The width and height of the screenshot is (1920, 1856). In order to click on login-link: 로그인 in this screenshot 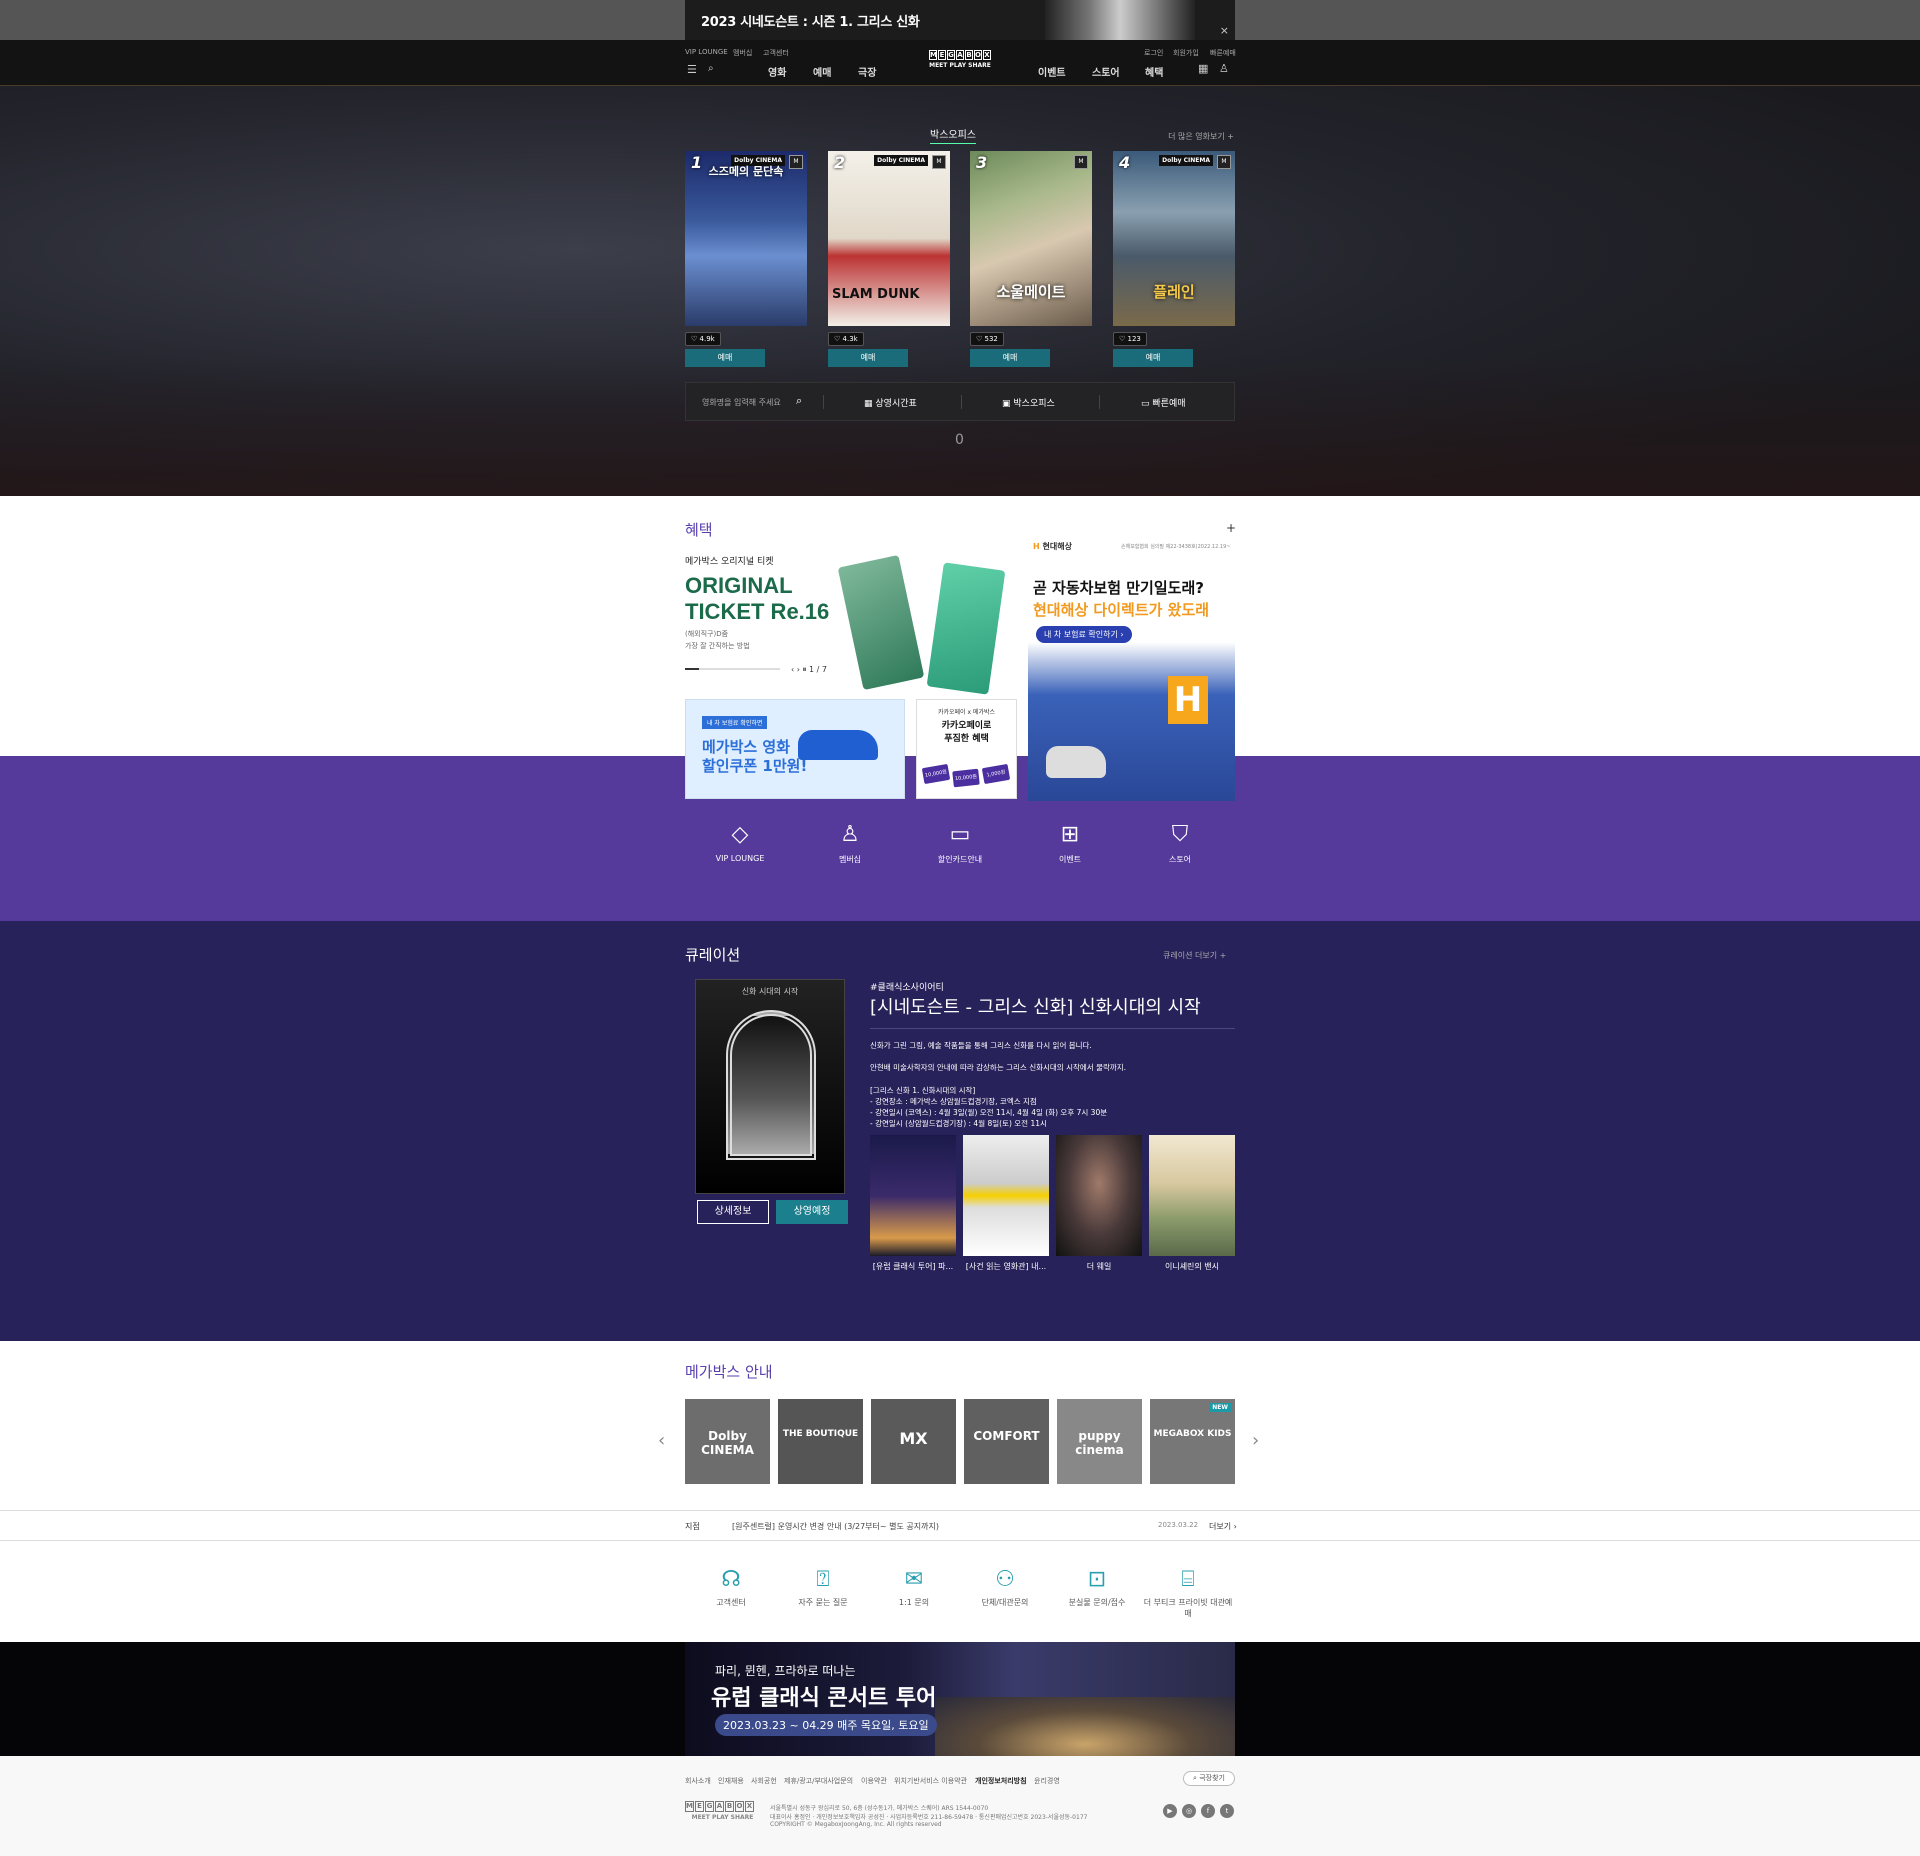, I will do `click(1153, 53)`.